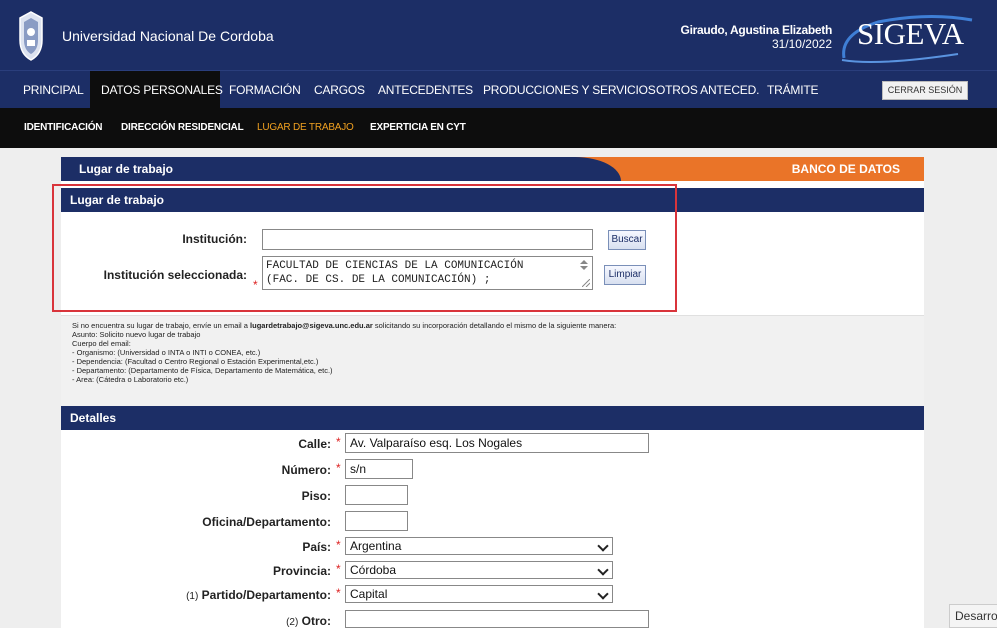 The image size is (997, 628). Describe the element at coordinates (266, 522) in the screenshot. I see `oficina-label: Oficina/Departamento:` at that location.